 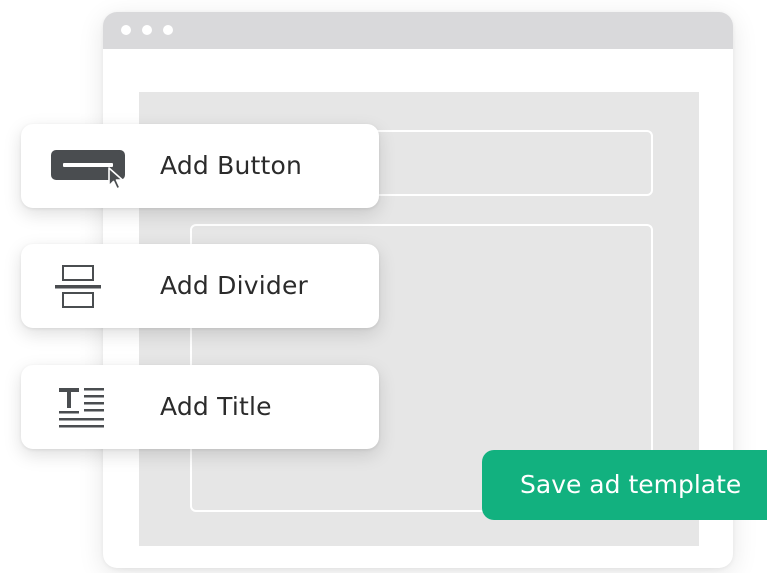 I want to click on add-title-label: Add Title, so click(x=216, y=406).